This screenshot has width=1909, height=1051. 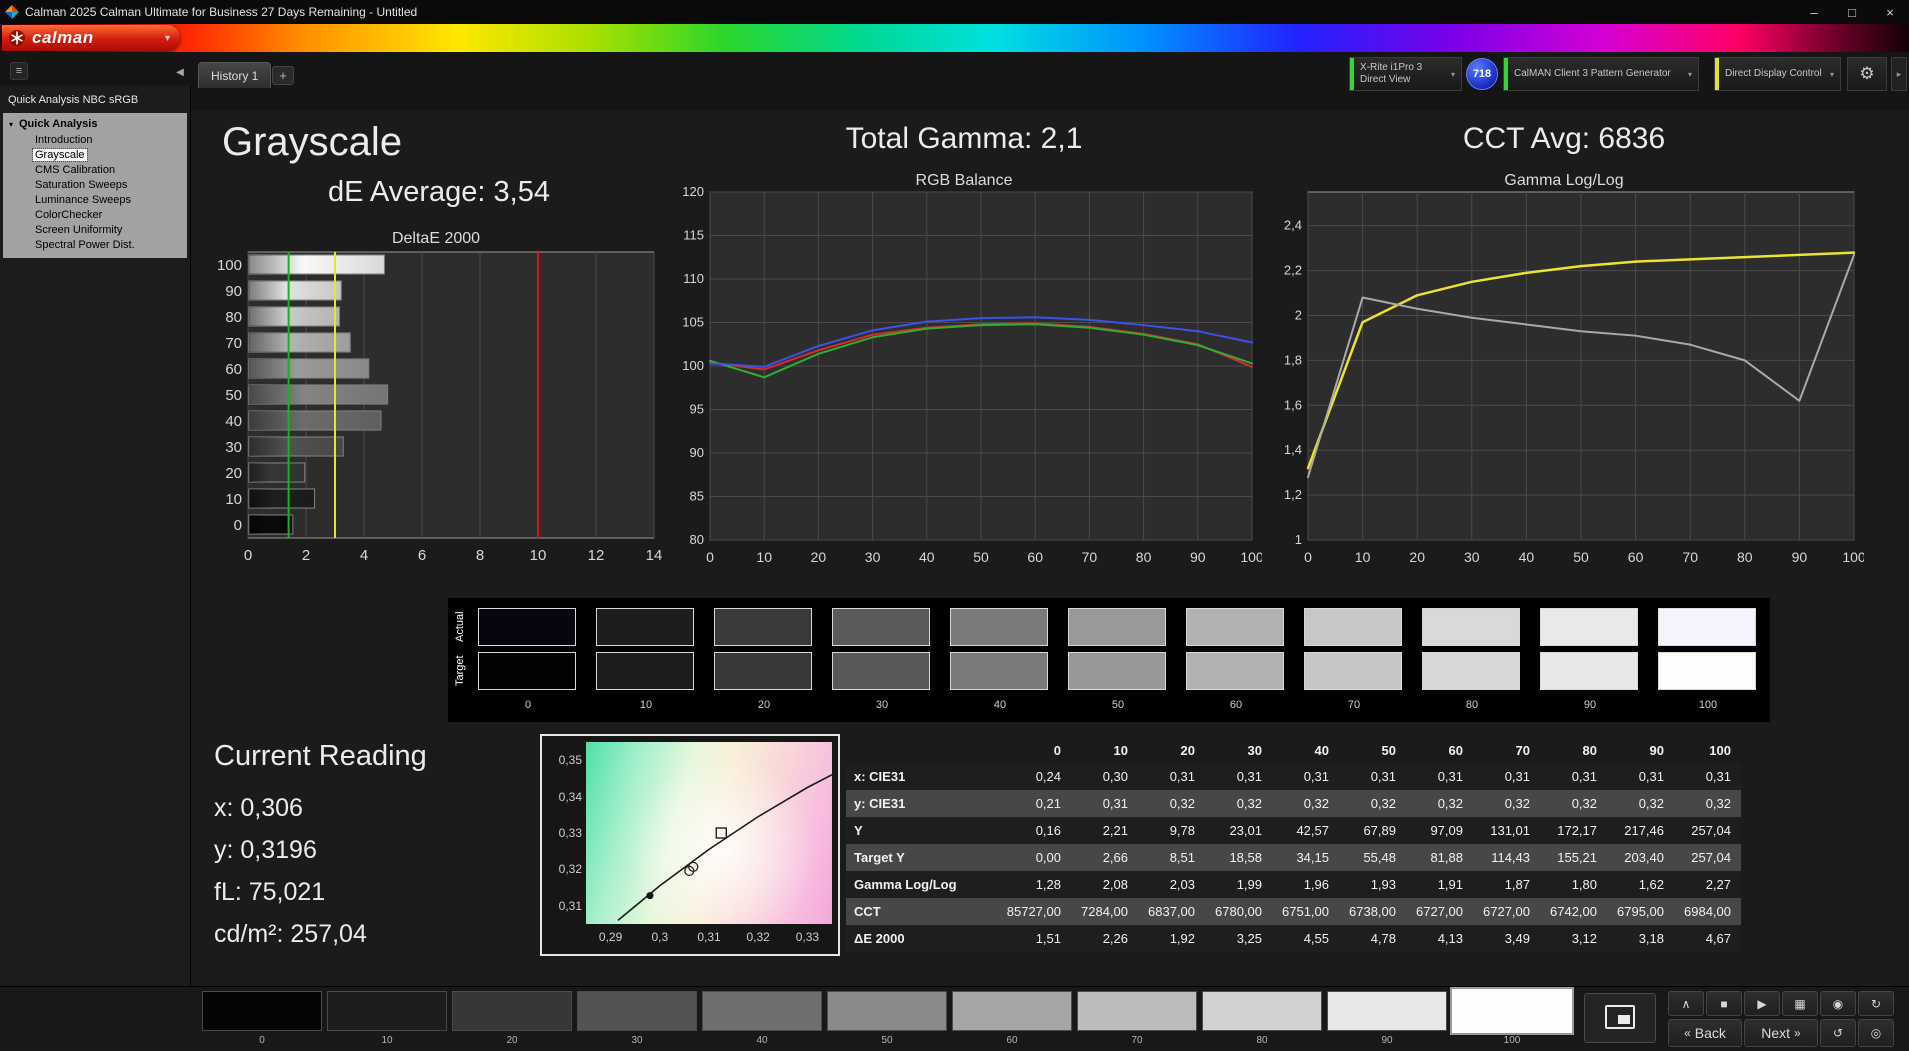 I want to click on back-arrows-icon: «, so click(x=1687, y=1033).